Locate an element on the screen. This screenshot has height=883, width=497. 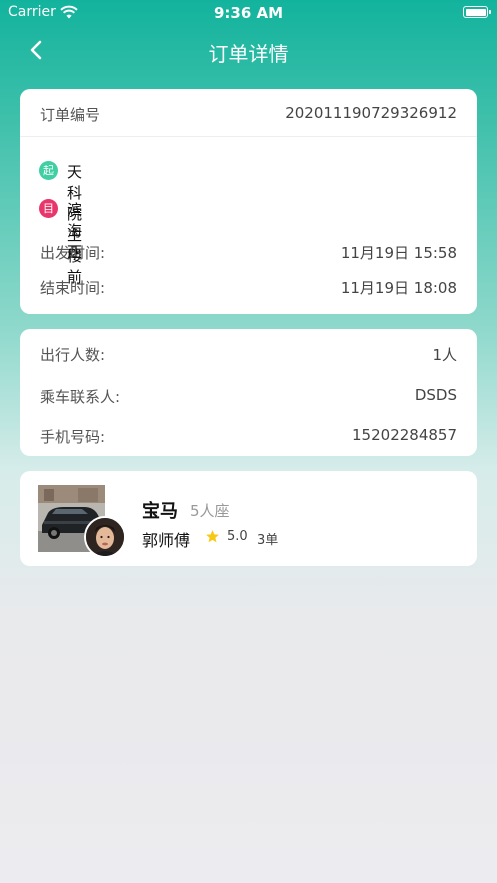
contact-label: 乘车联系人: is located at coordinates (80, 397).